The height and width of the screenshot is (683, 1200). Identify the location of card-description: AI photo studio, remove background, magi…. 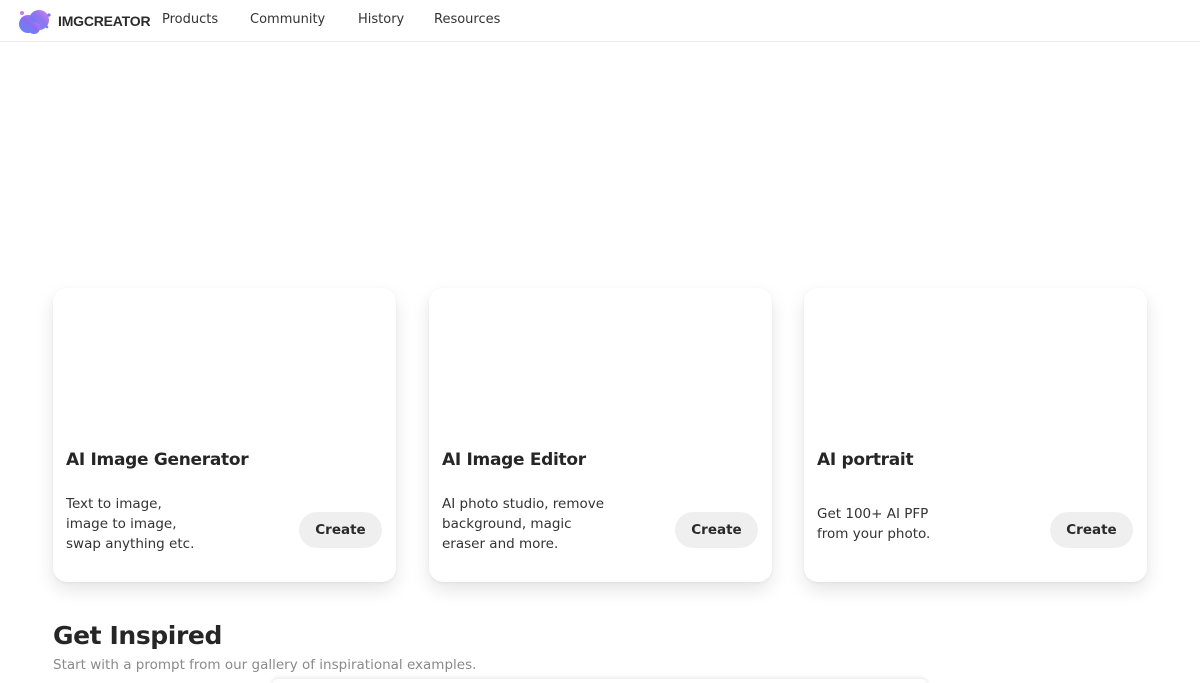
(523, 524).